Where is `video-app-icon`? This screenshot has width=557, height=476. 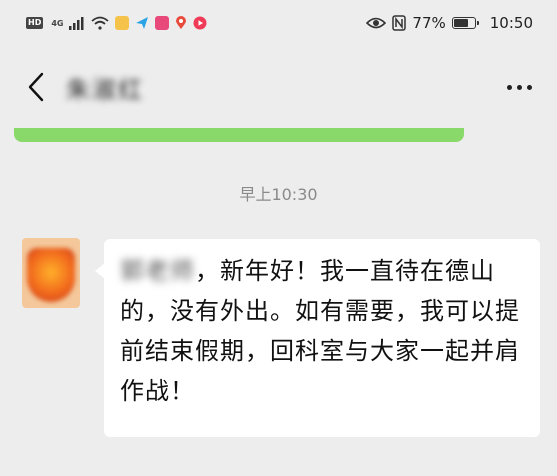
video-app-icon is located at coordinates (200, 23).